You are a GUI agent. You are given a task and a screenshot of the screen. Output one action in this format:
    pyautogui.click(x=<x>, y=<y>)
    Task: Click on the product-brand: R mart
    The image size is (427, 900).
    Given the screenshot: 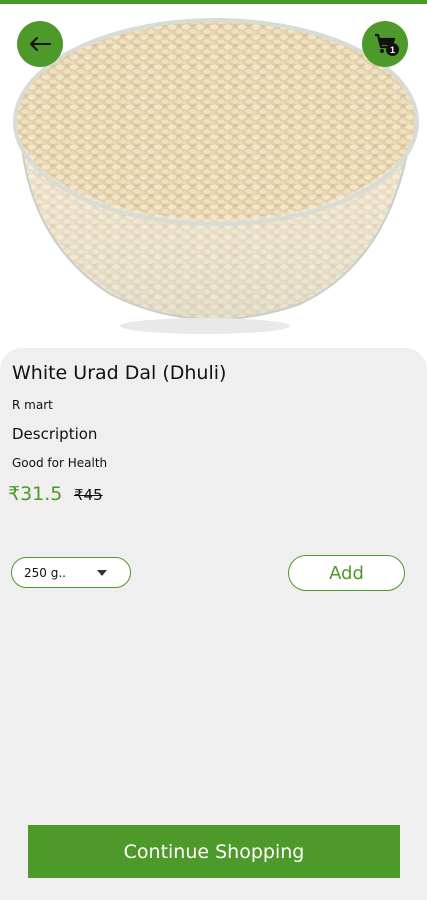 What is the action you would take?
    pyautogui.click(x=32, y=405)
    